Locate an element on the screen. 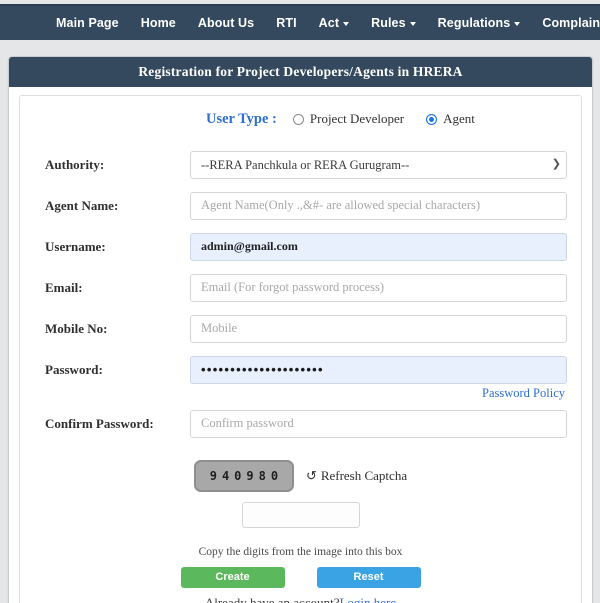  mobile-field-wrap is located at coordinates (381, 328).